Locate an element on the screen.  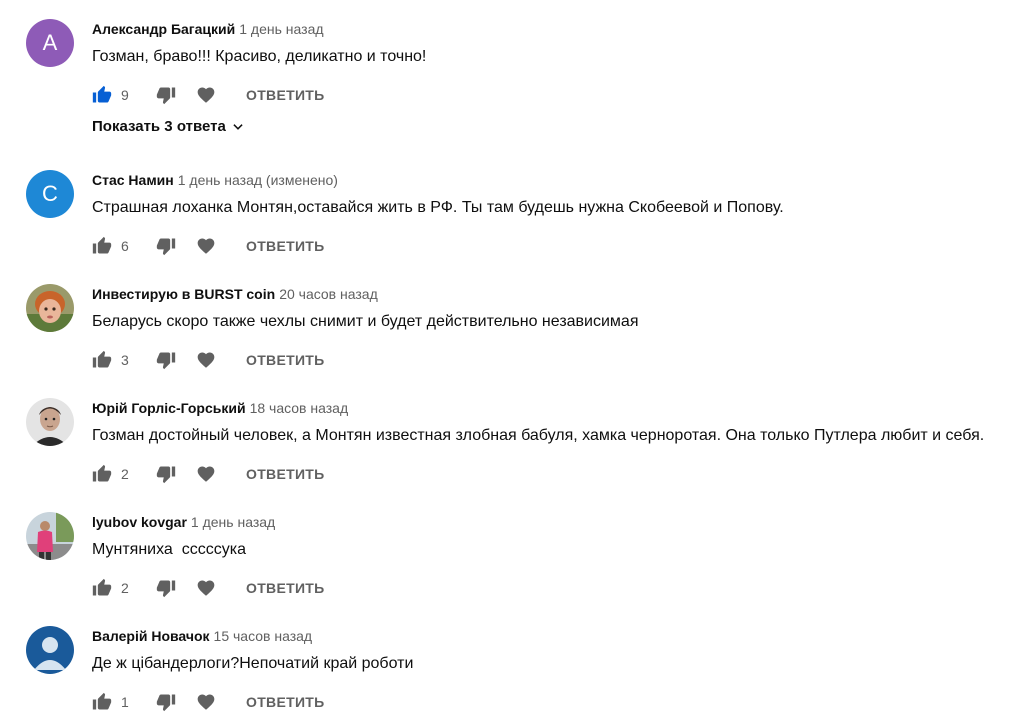
comment-author: lyubov kovgar is located at coordinates (139, 522).